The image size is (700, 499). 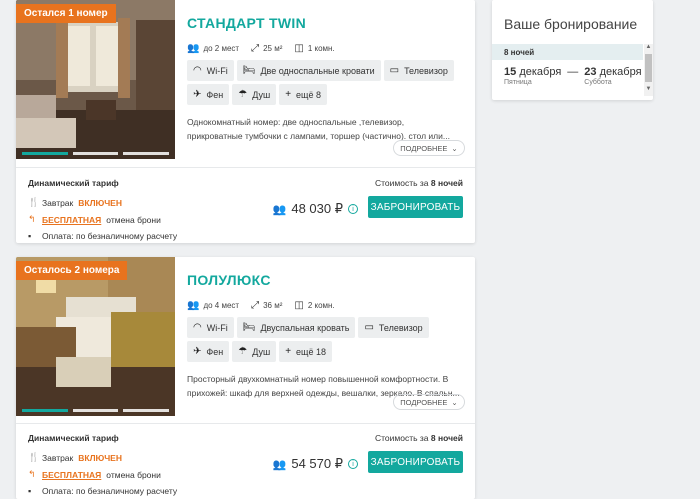 I want to click on plus-icon: +, so click(x=288, y=94).